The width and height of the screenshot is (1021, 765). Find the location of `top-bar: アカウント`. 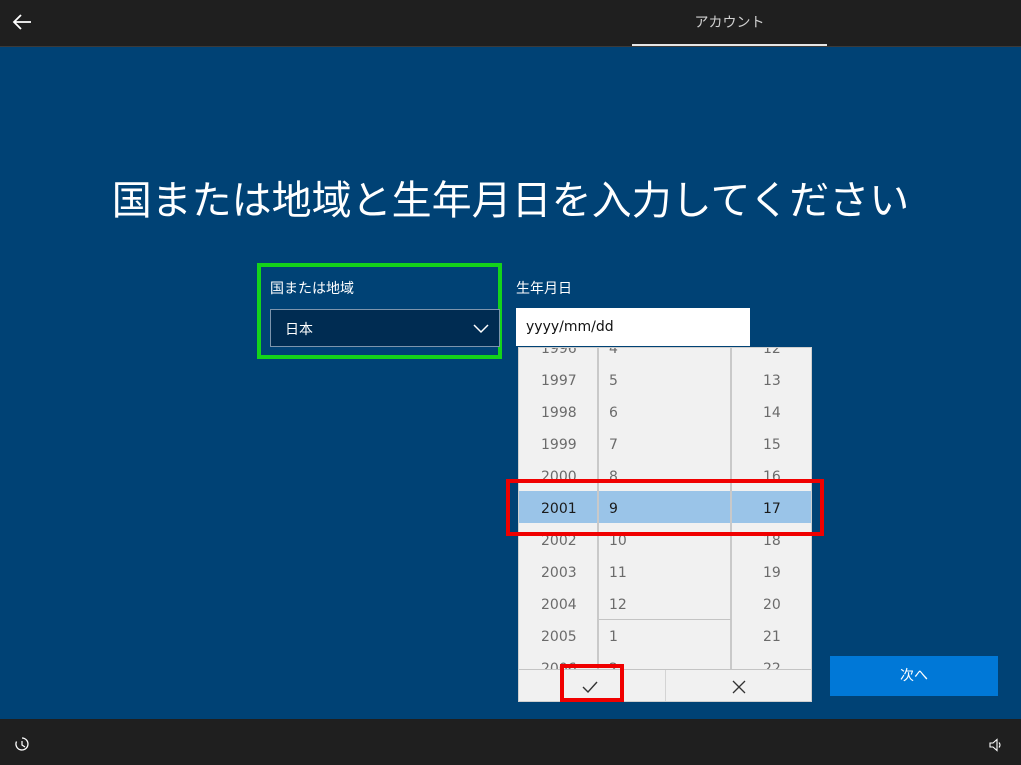

top-bar: アカウント is located at coordinates (510, 23).